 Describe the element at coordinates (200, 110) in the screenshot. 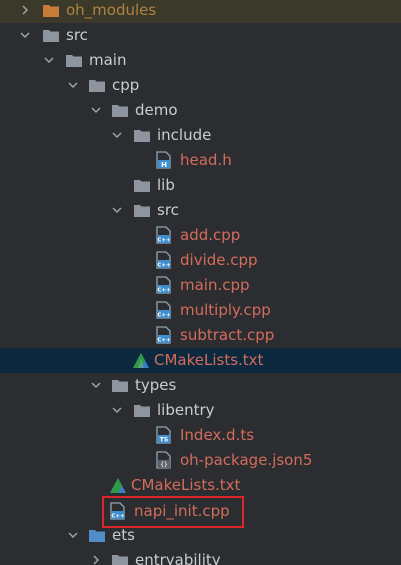

I see `tree-item-demo: demo` at that location.